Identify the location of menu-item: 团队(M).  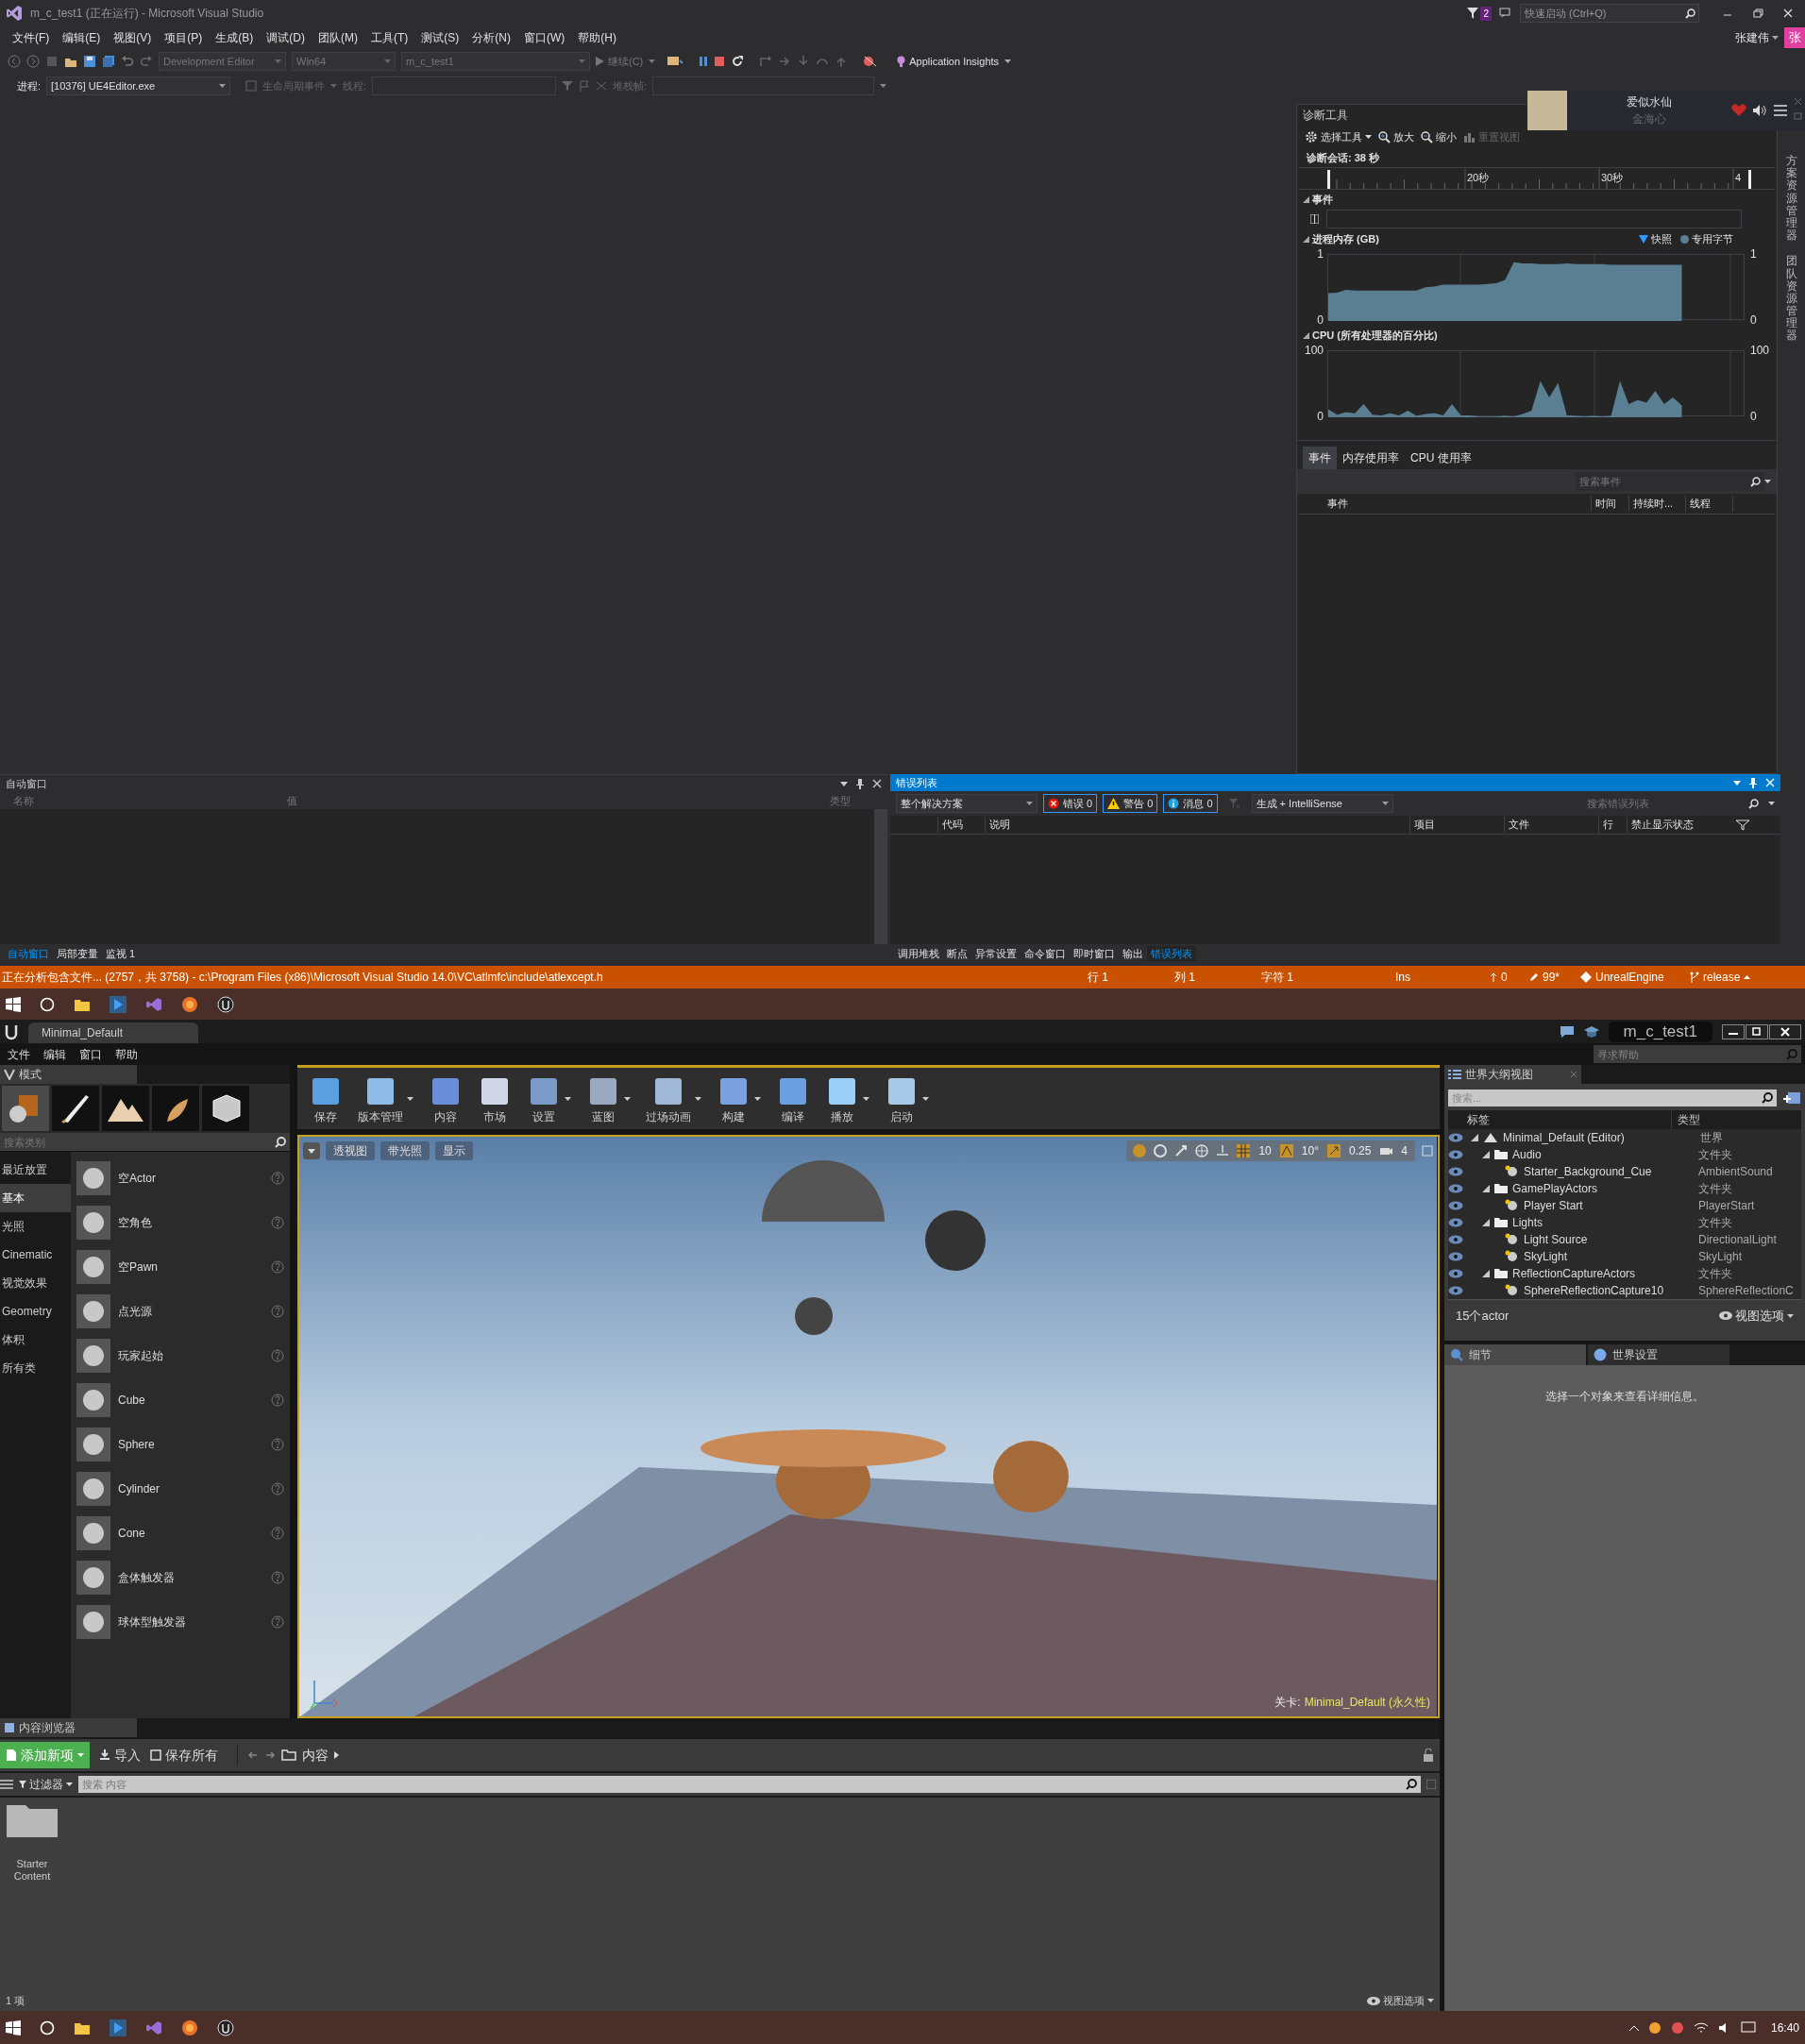
(338, 38).